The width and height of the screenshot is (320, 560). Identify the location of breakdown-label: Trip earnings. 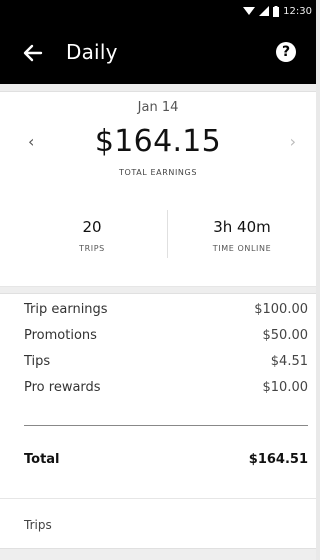
(66, 309).